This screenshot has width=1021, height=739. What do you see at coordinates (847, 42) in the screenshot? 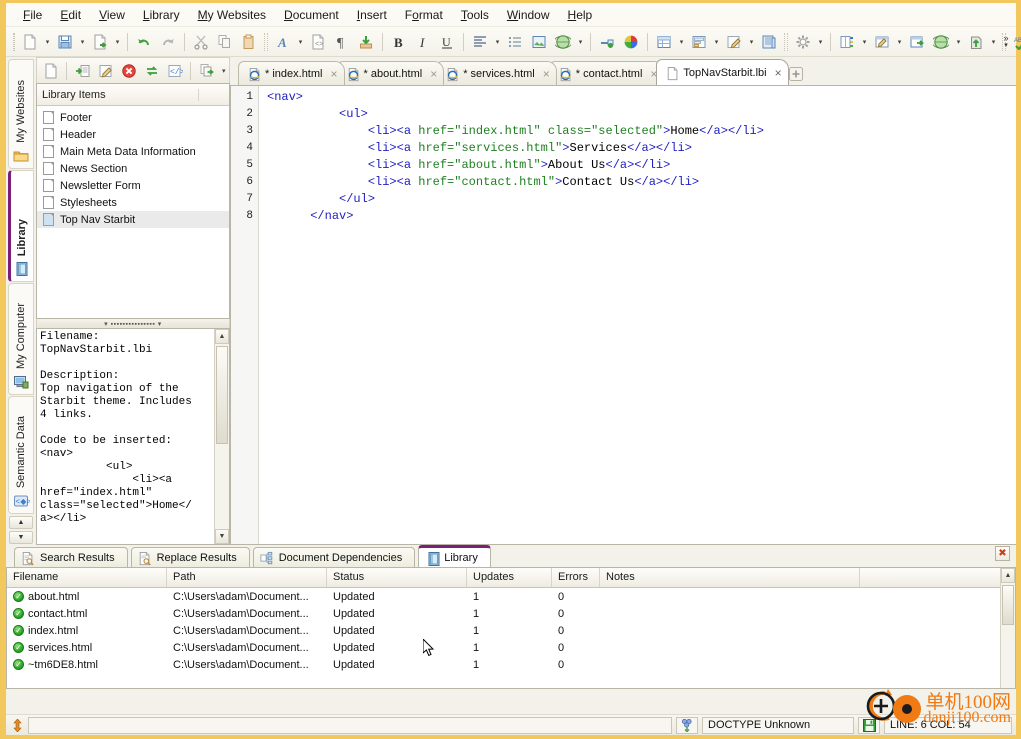
I see `filmstrip-button` at bounding box center [847, 42].